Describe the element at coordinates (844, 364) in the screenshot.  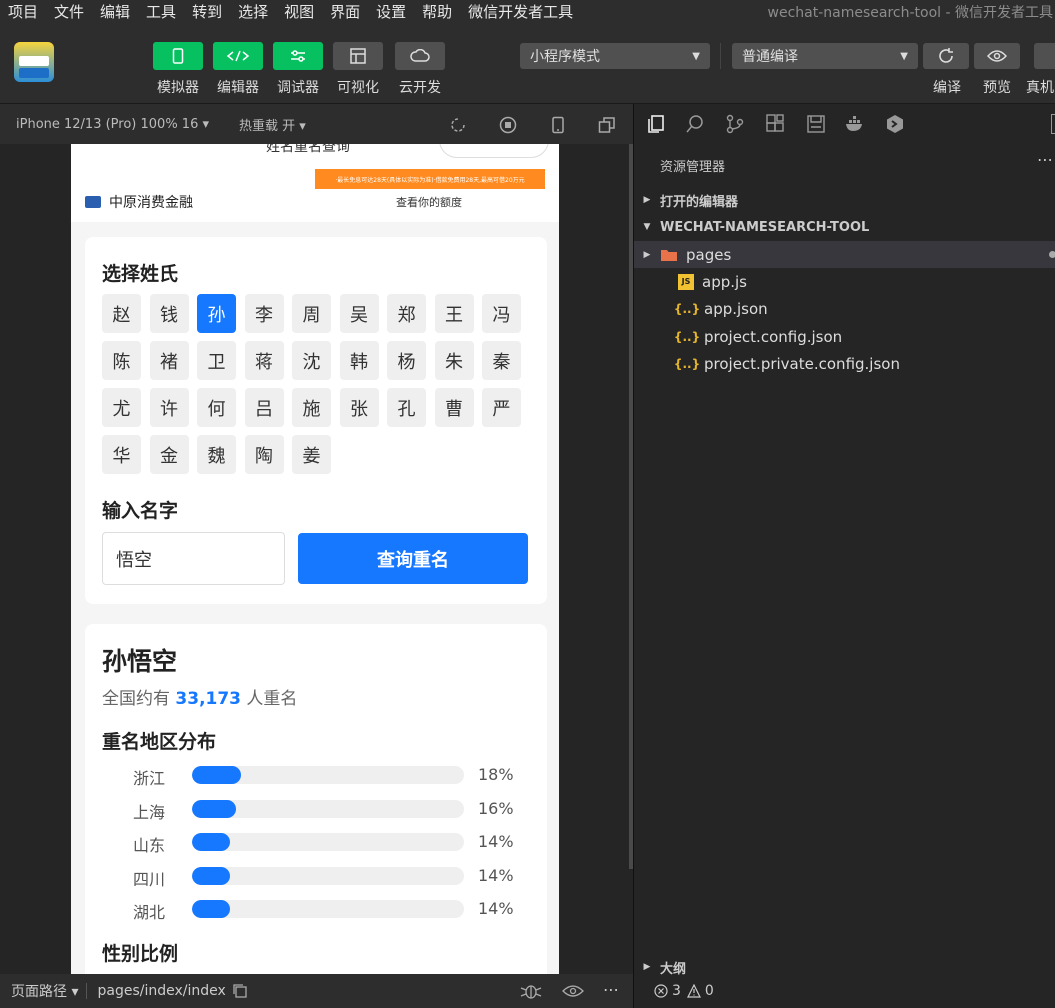
I see `file-item: {..} project.private.config.json` at that location.